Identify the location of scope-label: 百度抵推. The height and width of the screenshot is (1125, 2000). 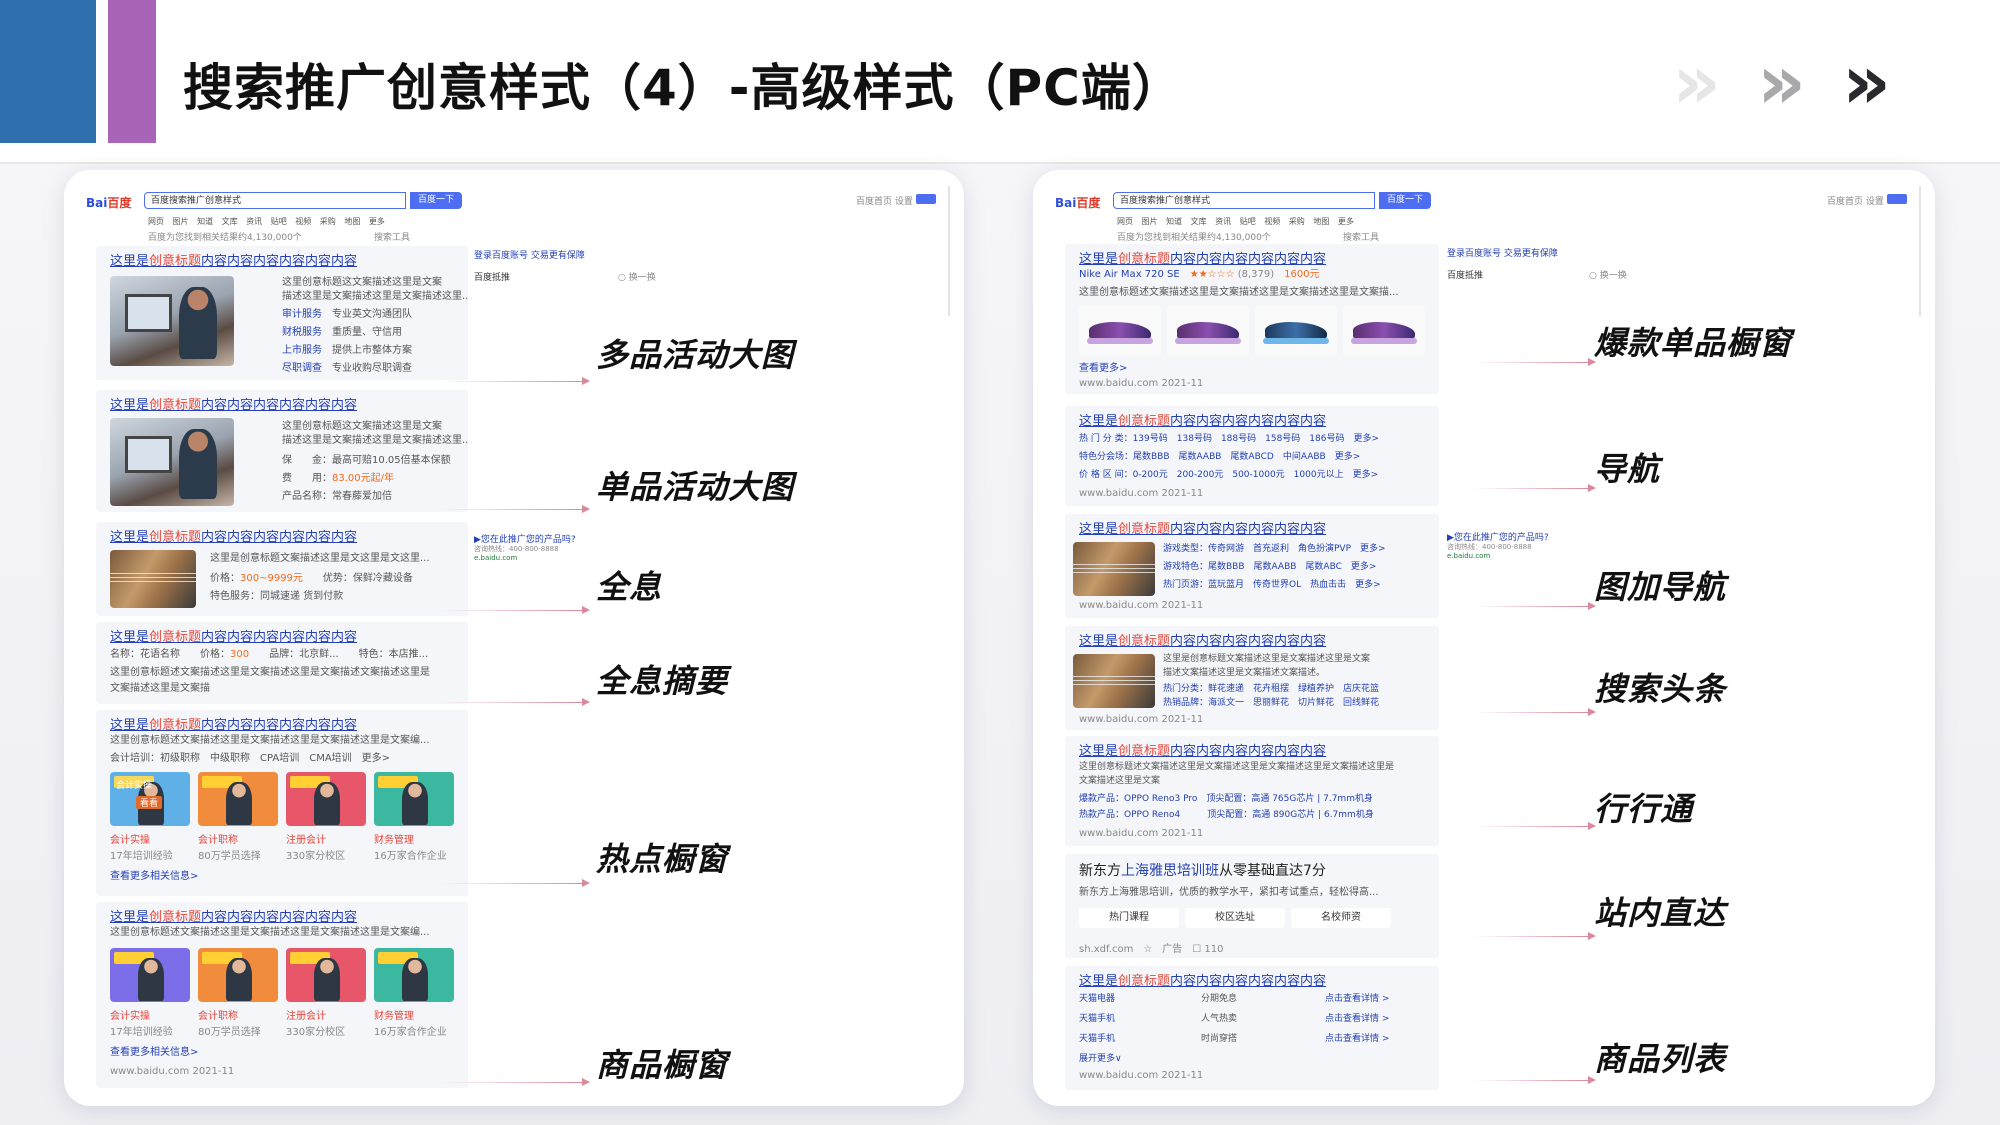
(492, 278).